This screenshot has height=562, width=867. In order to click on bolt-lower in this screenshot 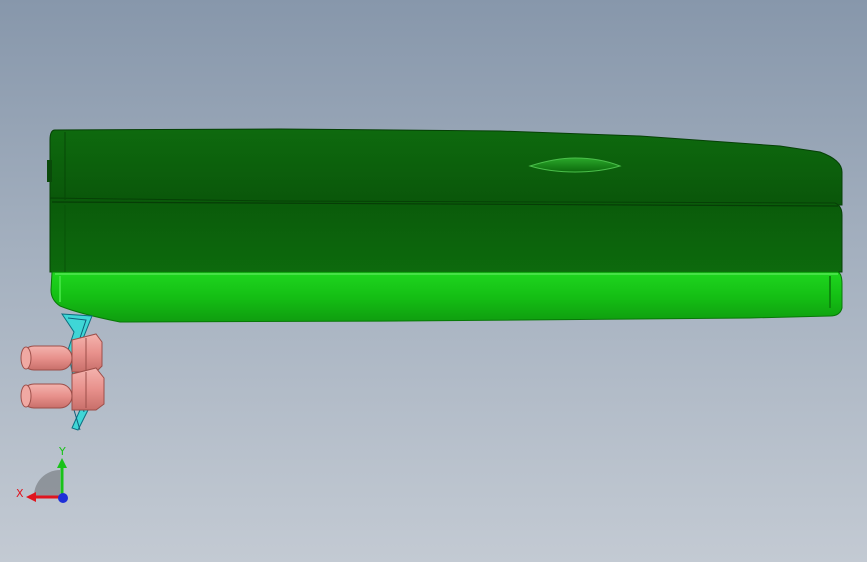, I will do `click(62, 389)`.